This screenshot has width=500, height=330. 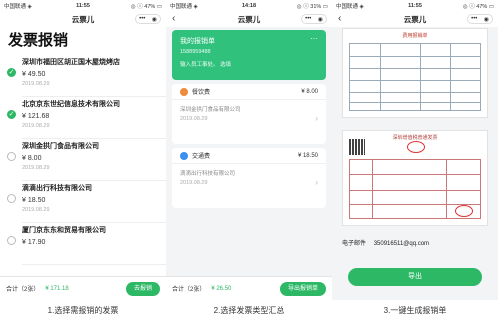 I want to click on category-label: 交通费, so click(x=201, y=157).